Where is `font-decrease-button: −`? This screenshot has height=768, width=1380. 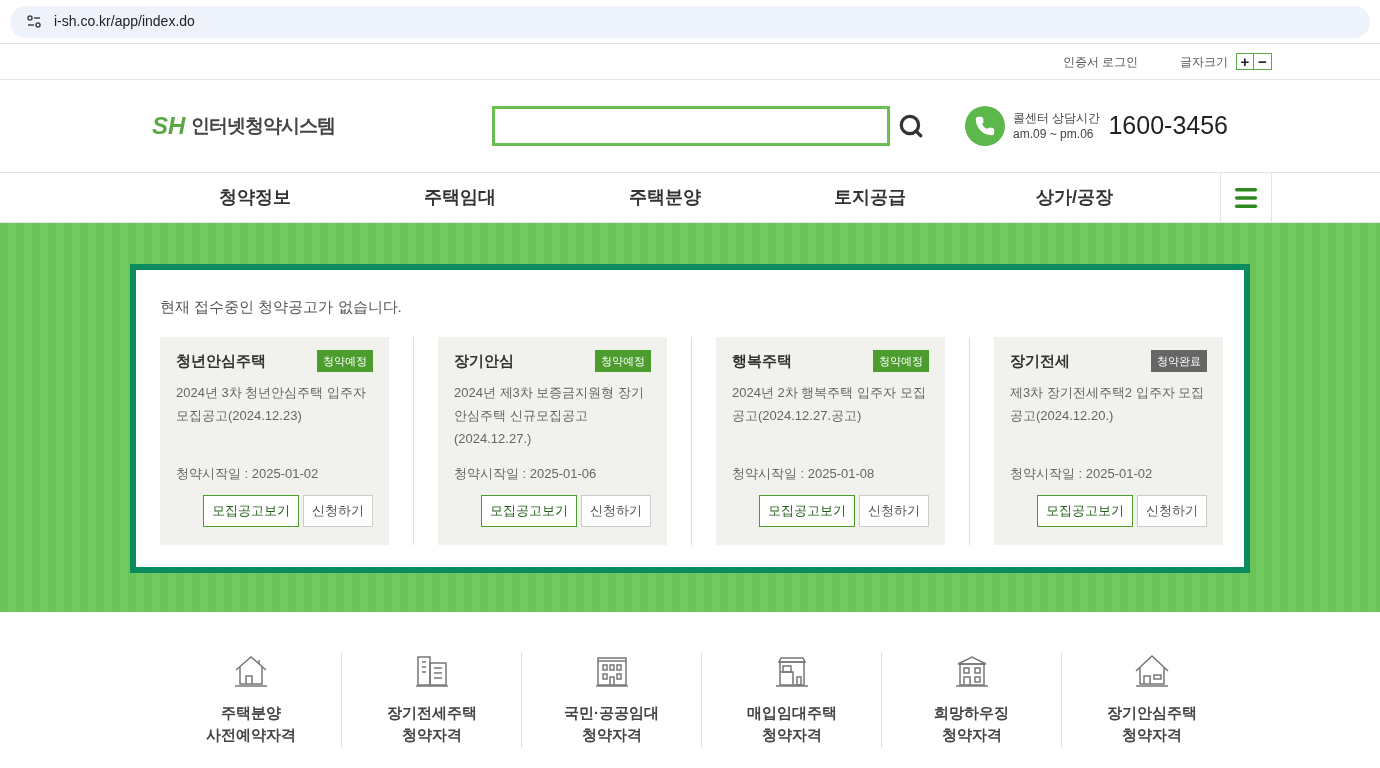 font-decrease-button: − is located at coordinates (1262, 61).